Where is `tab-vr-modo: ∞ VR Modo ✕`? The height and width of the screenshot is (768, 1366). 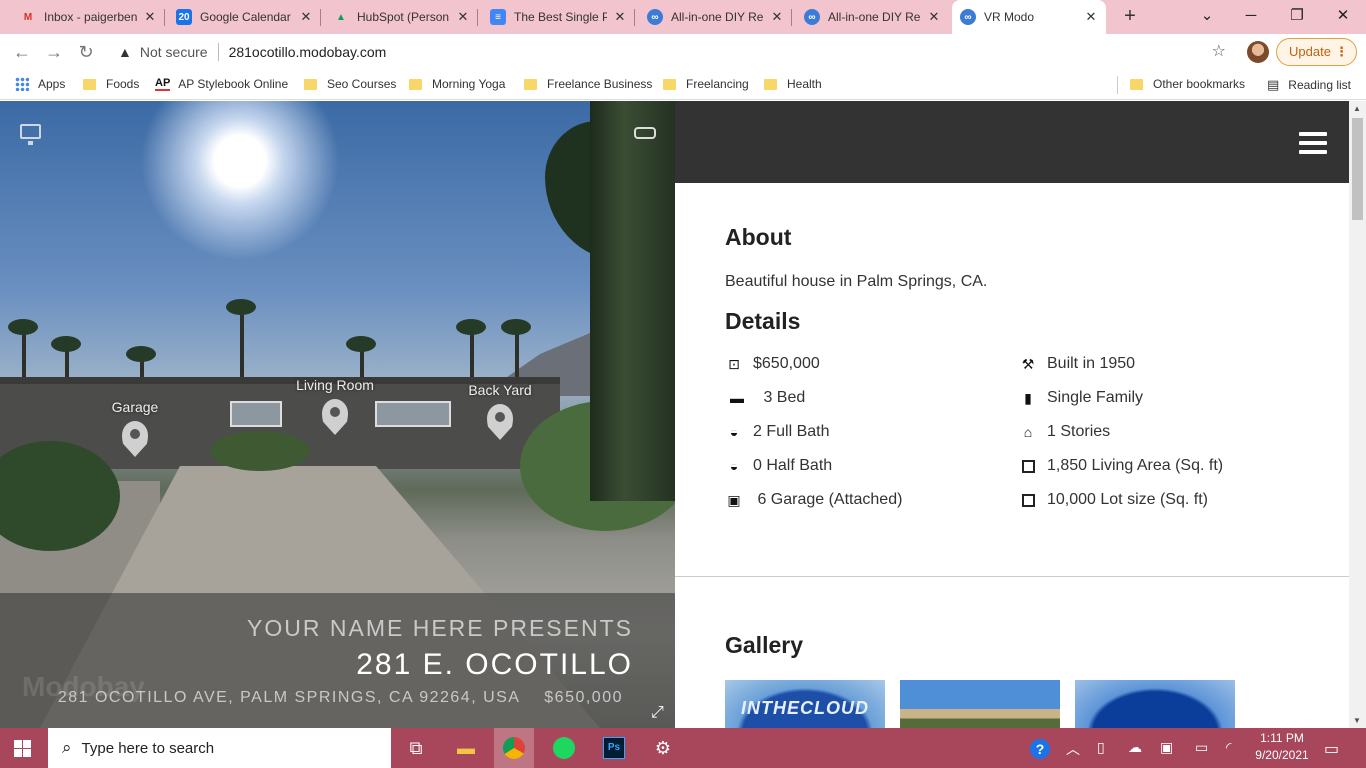
tab-vr-modo: ∞ VR Modo ✕ is located at coordinates (1029, 17).